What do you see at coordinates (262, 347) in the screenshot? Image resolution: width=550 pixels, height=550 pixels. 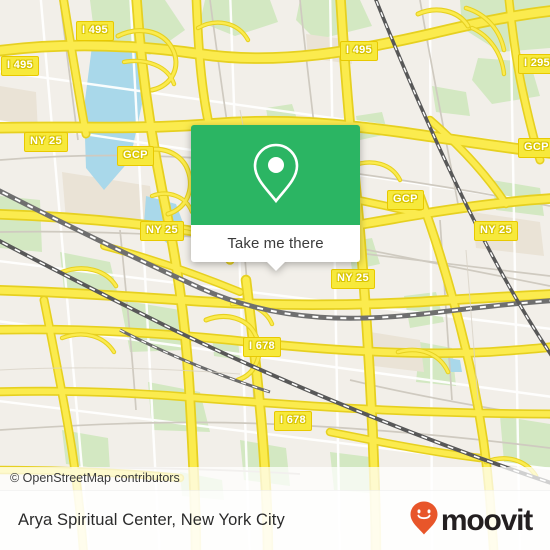 I see `highway-shield-i678-north: I 678` at bounding box center [262, 347].